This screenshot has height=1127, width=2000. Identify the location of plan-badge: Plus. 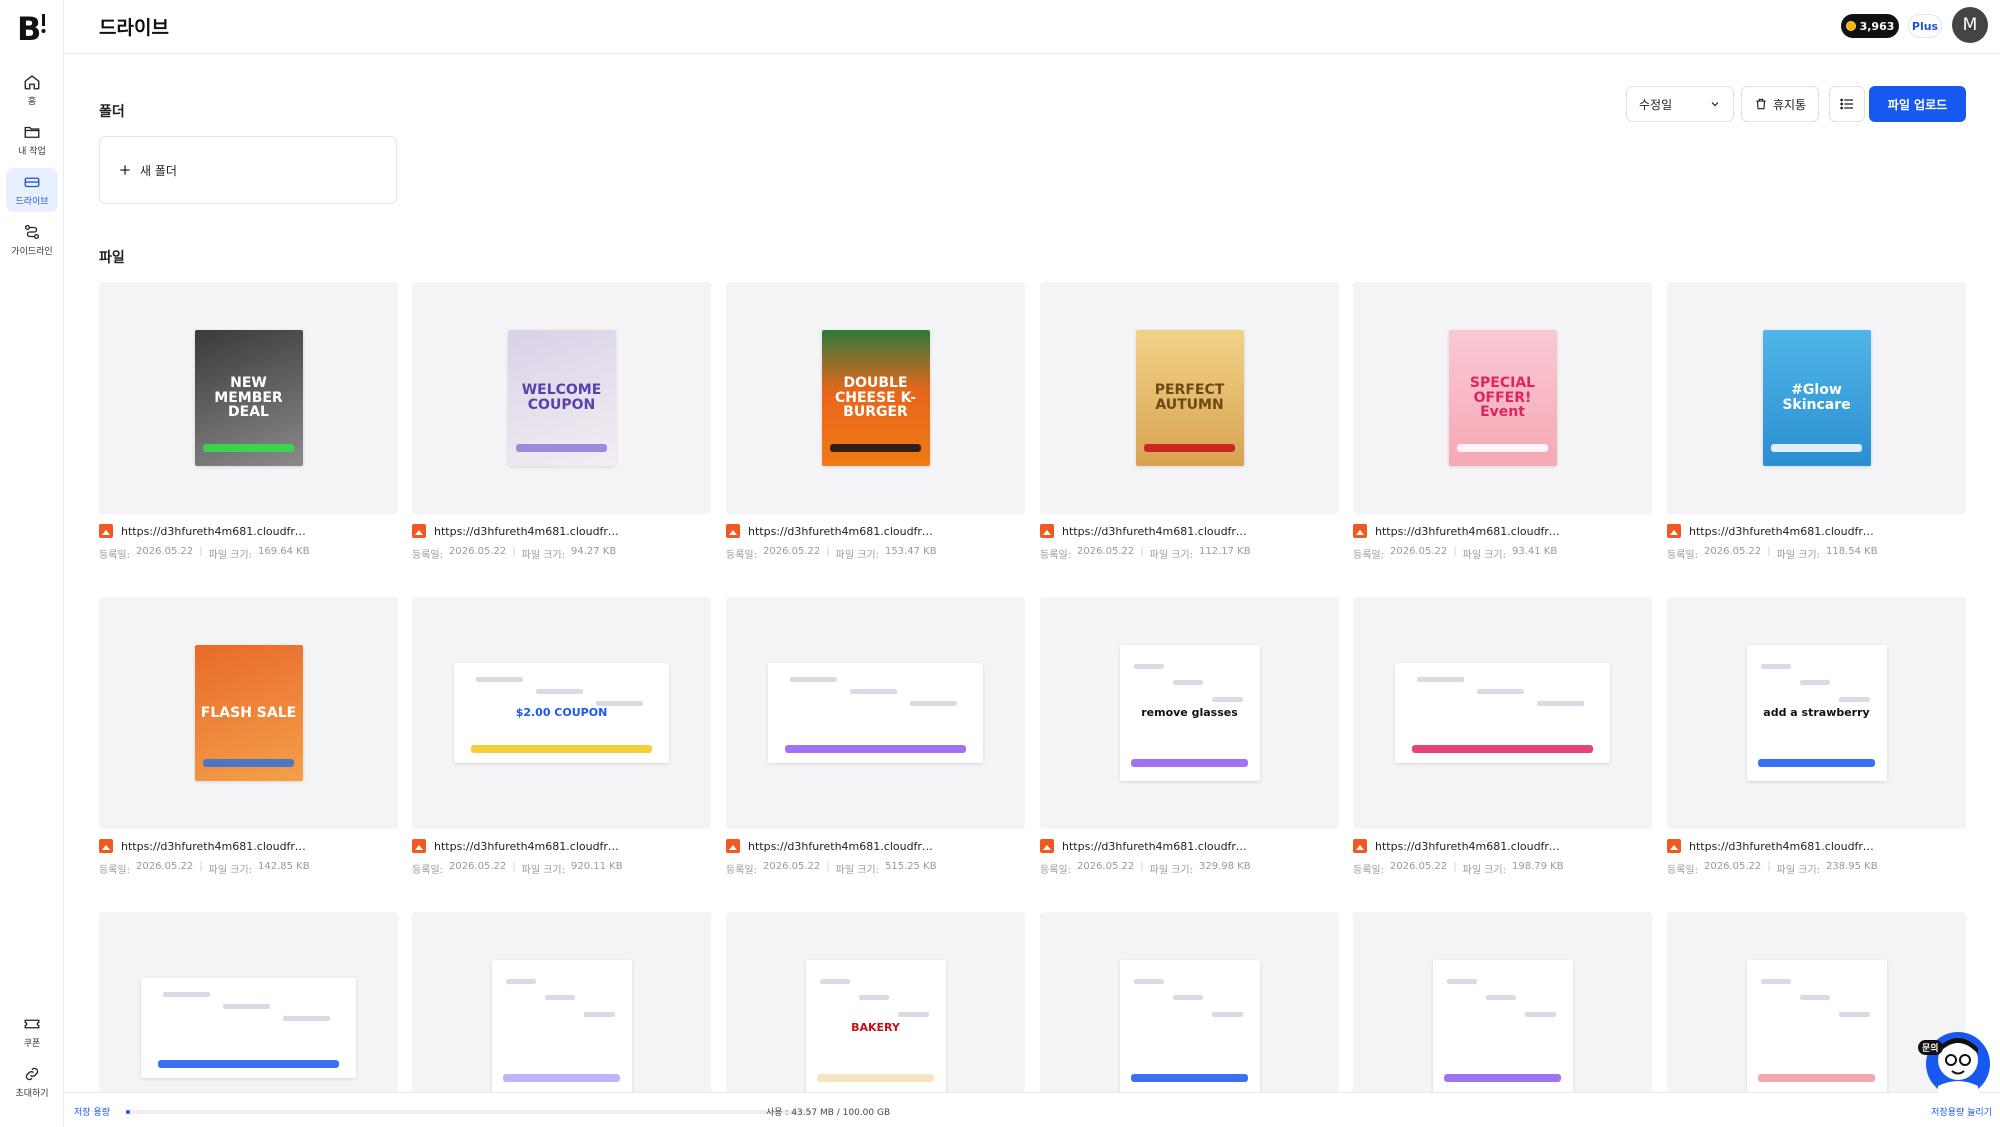
(1925, 26).